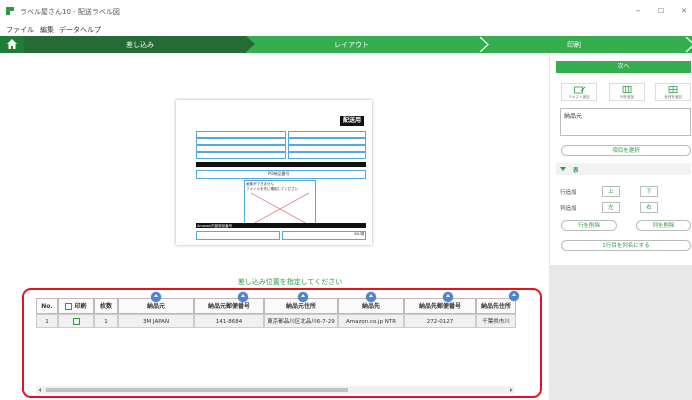 The width and height of the screenshot is (692, 400). What do you see at coordinates (359, 234) in the screenshot?
I see `sku-label: SKU数` at bounding box center [359, 234].